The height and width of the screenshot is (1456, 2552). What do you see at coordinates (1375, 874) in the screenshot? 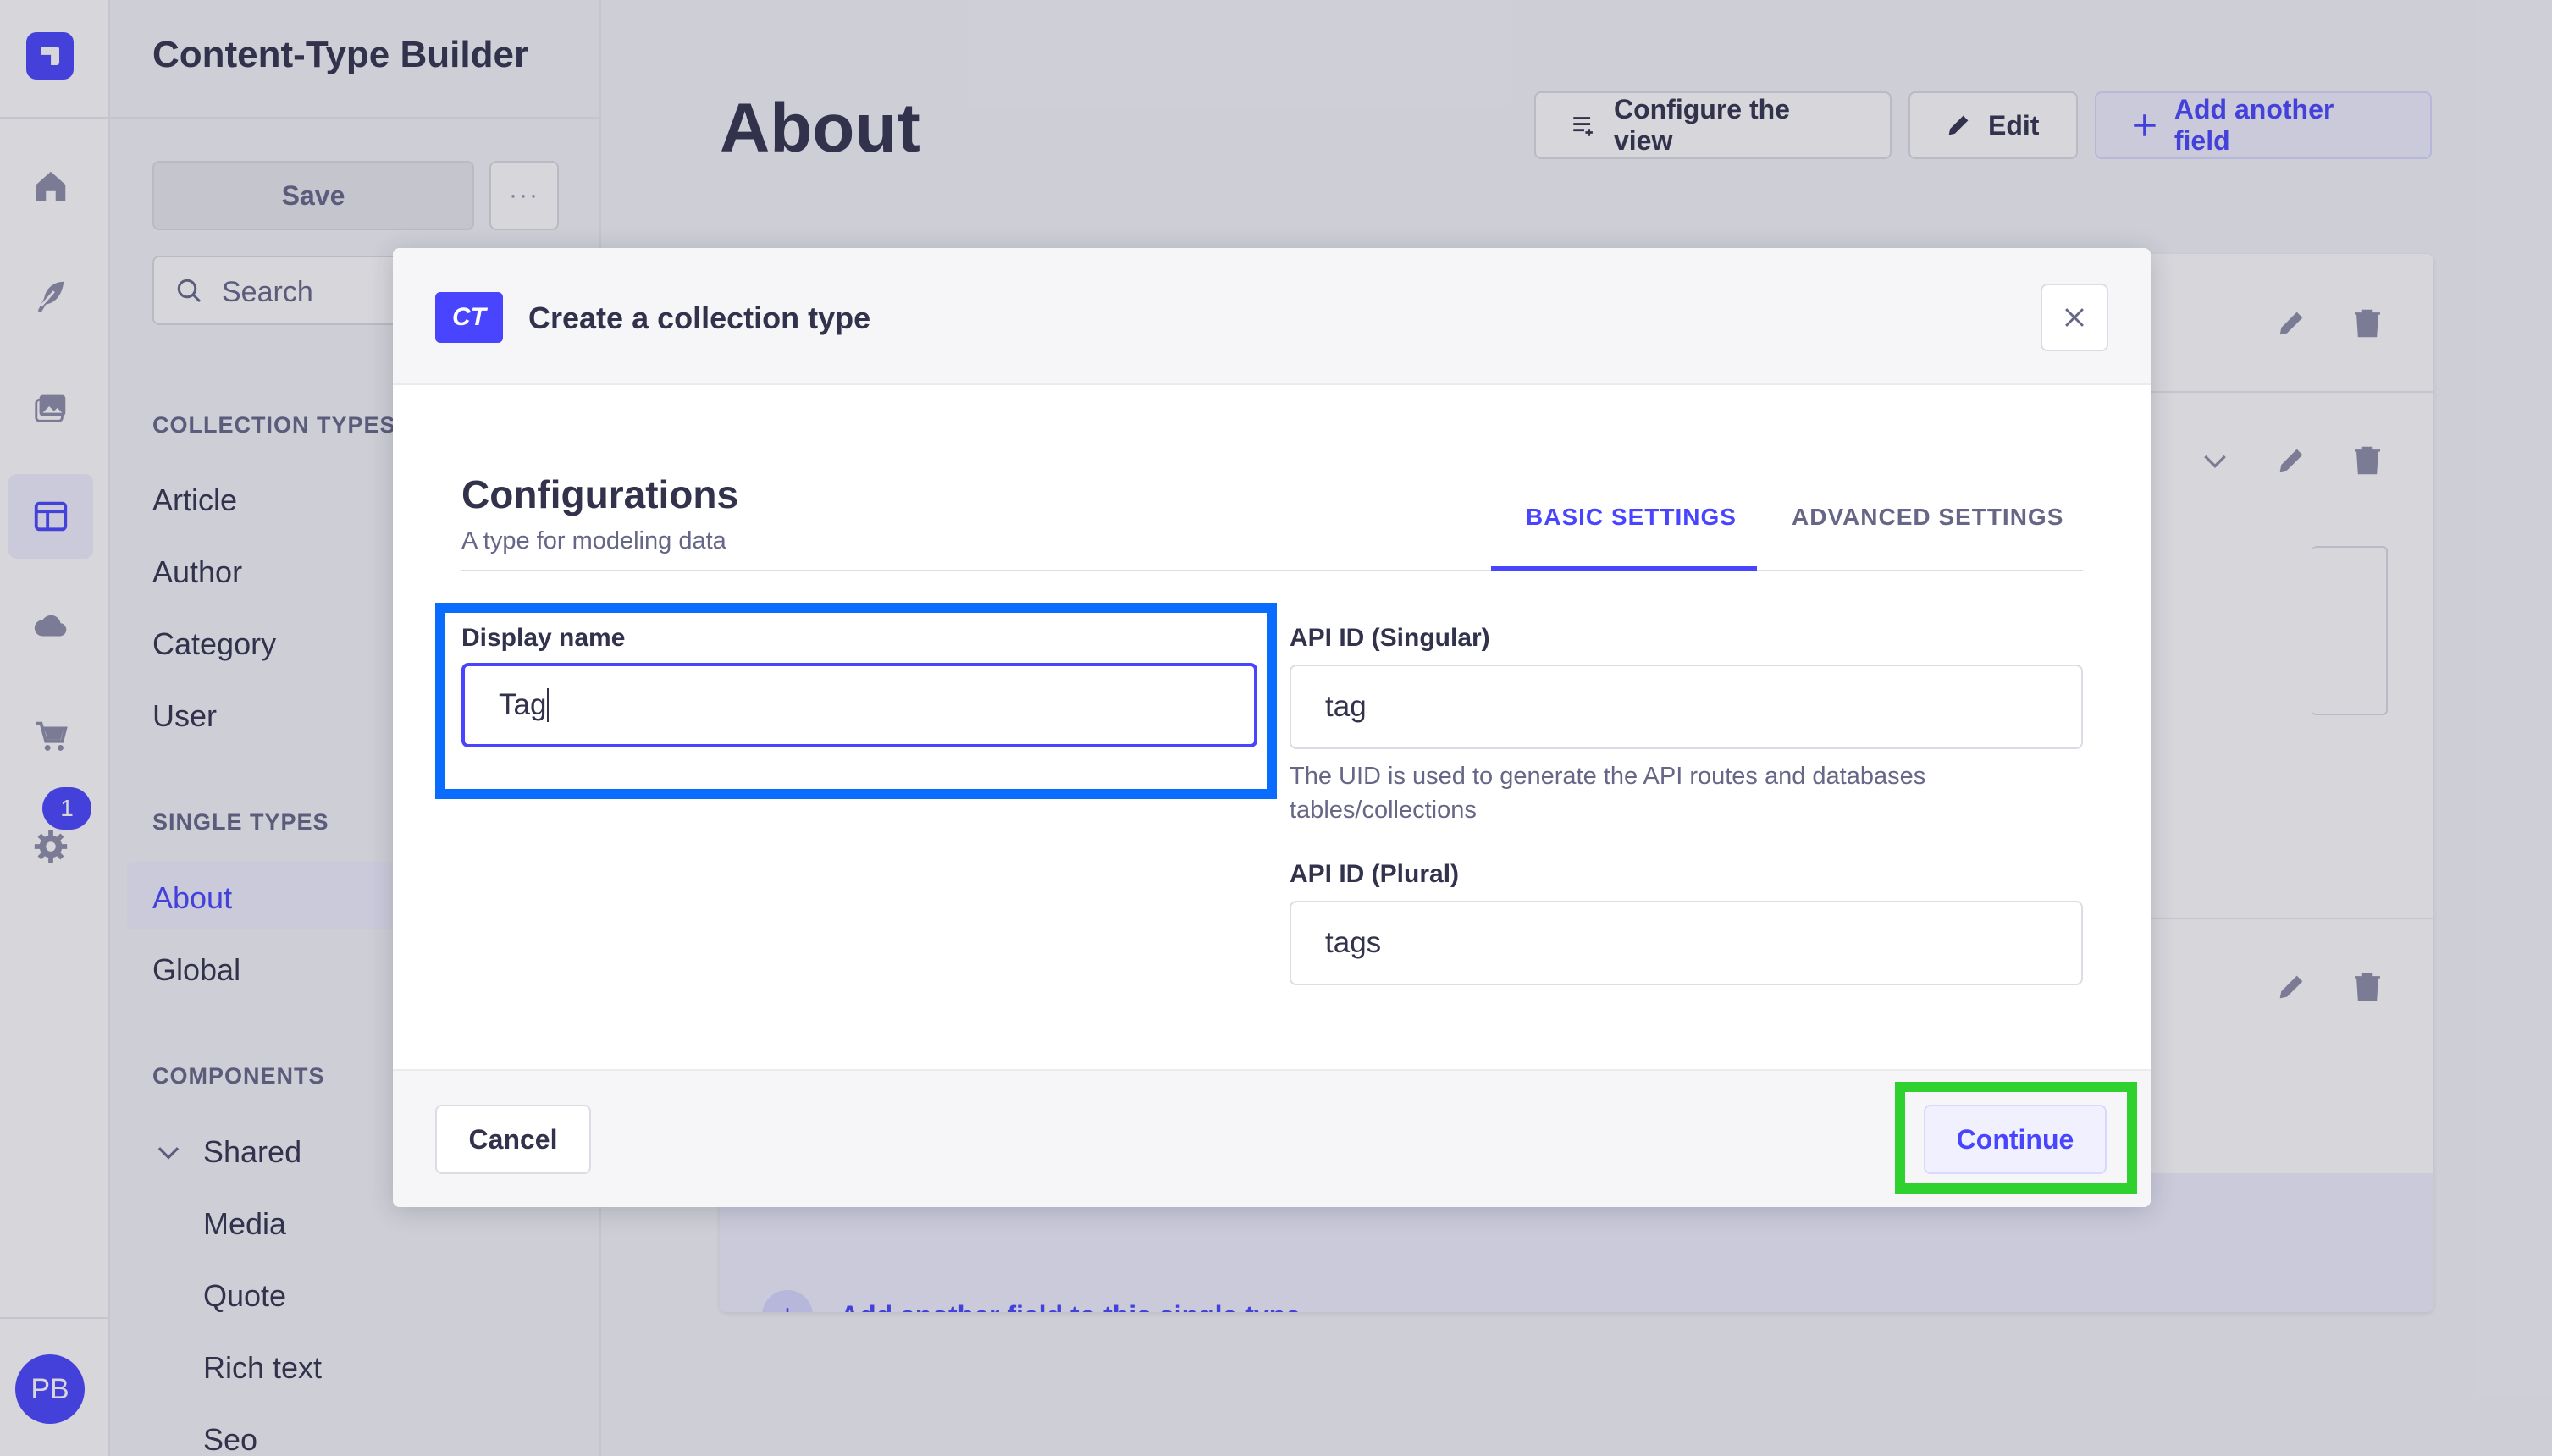
I see `api-id-plural-label: API ID (Plural)` at bounding box center [1375, 874].